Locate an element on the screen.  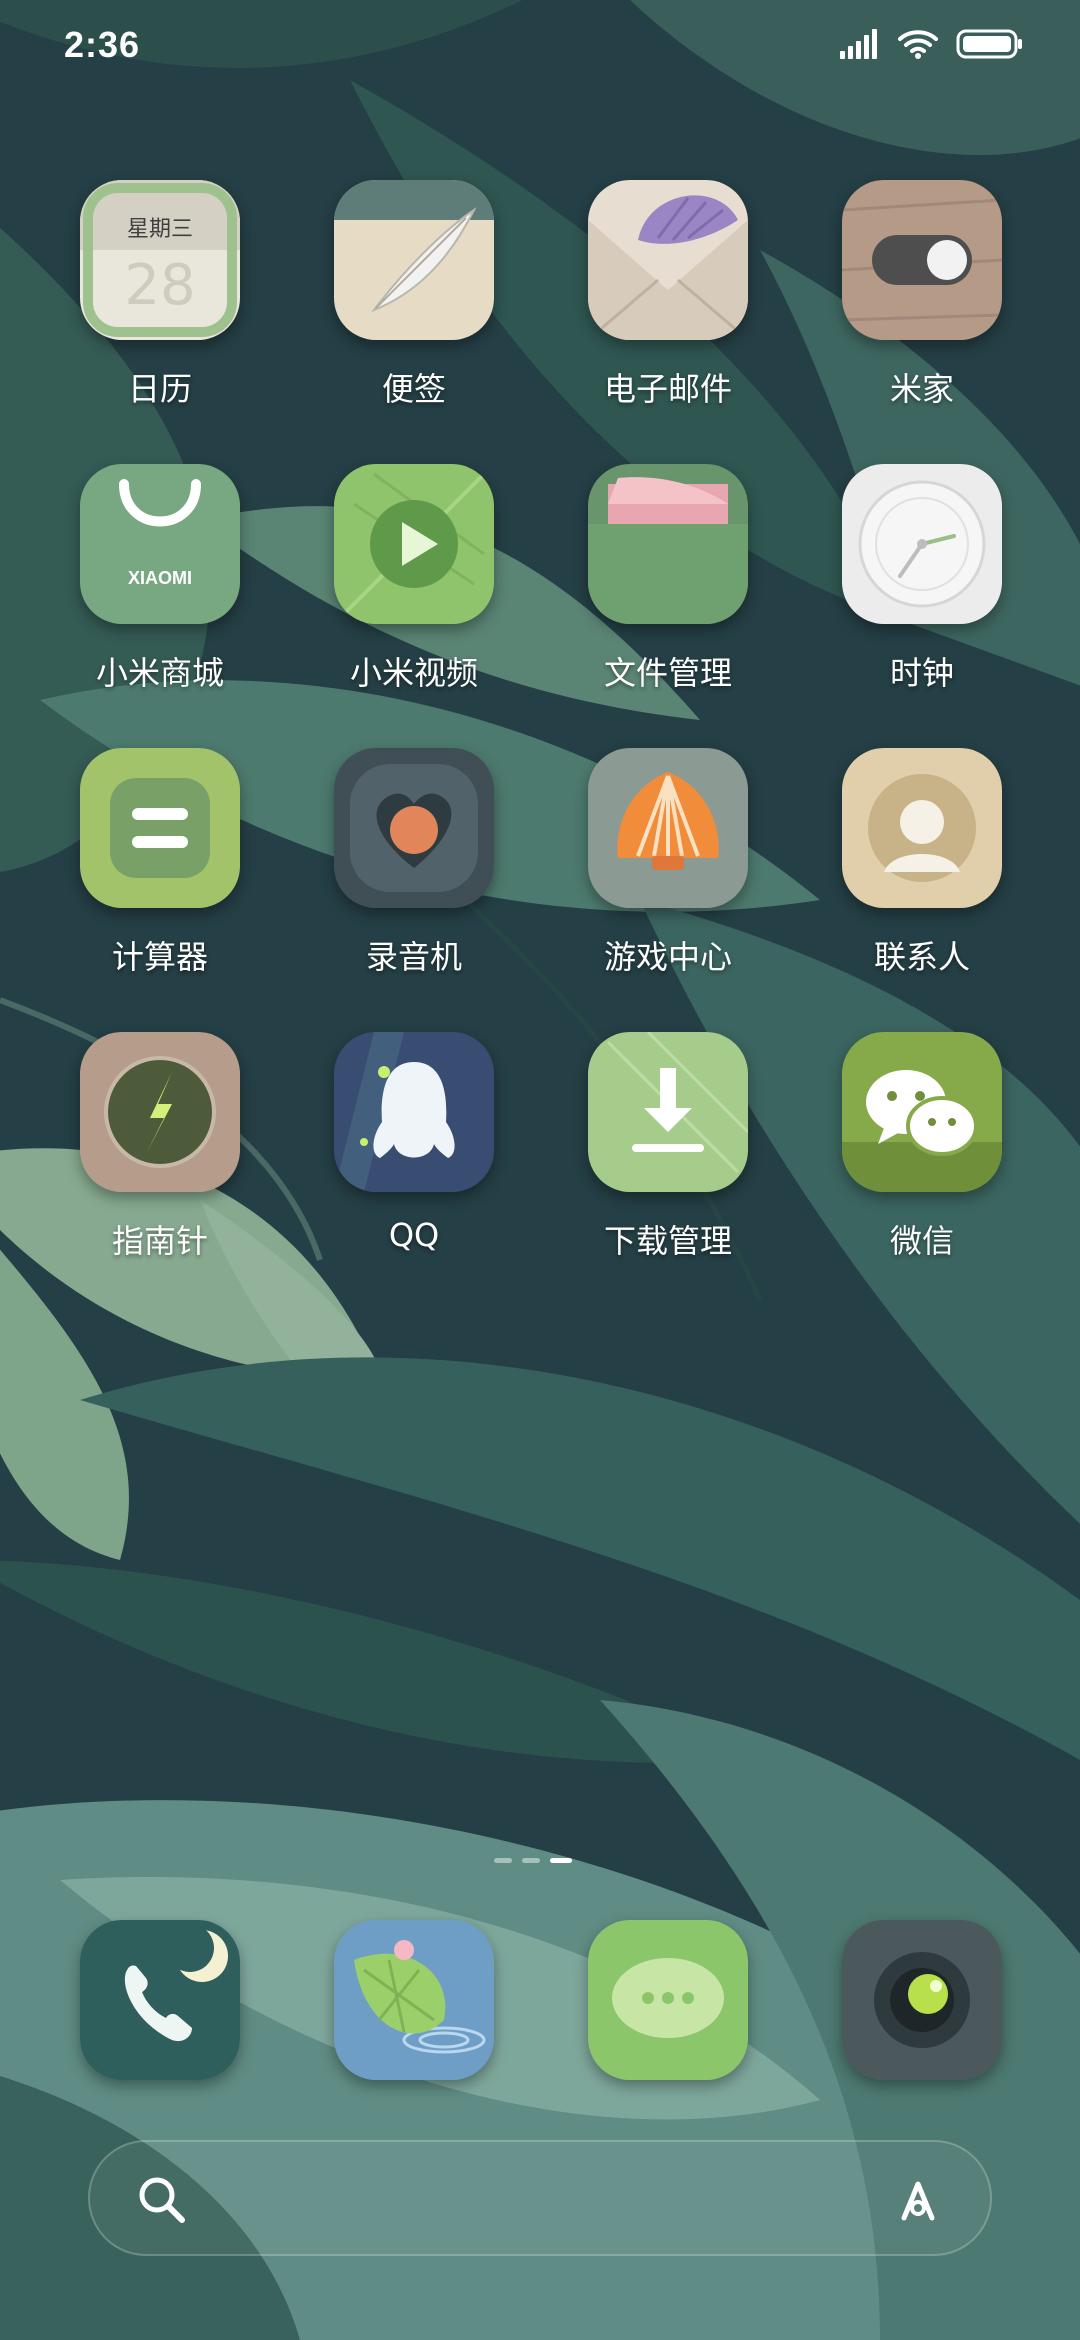
compass-icon is located at coordinates (160, 1112).